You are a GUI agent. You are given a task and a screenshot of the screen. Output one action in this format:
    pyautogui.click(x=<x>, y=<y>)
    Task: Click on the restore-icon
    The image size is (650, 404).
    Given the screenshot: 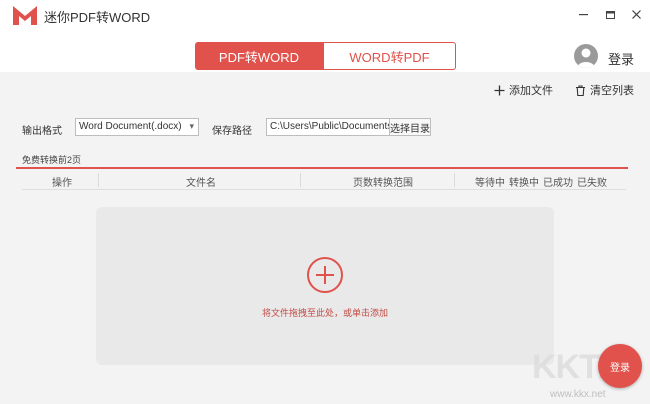 What is the action you would take?
    pyautogui.click(x=610, y=14)
    